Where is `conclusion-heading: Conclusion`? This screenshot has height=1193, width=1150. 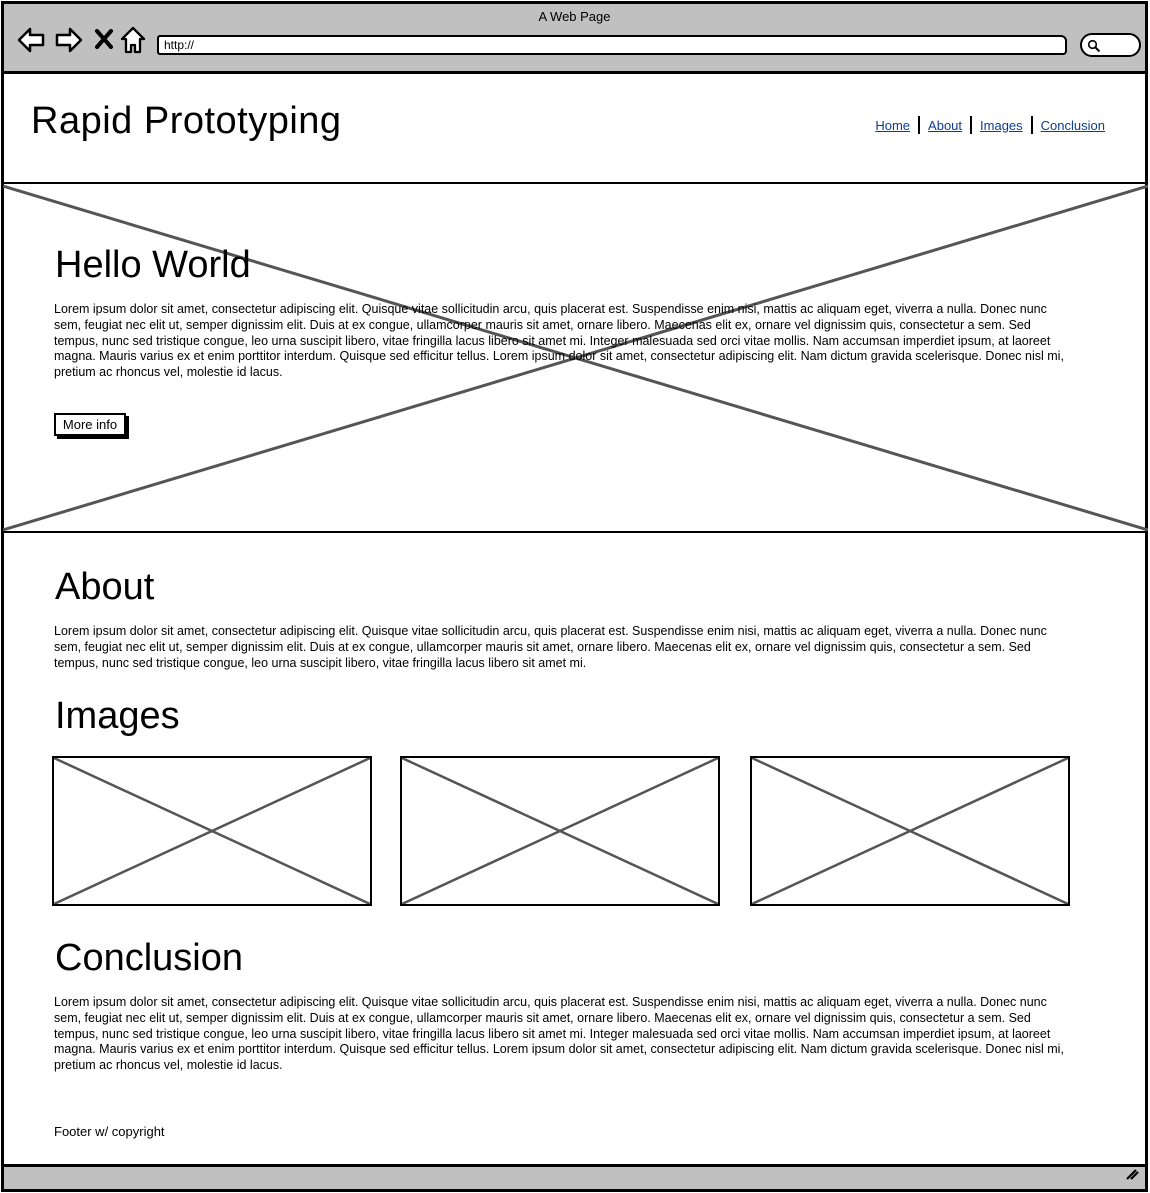
conclusion-heading: Conclusion is located at coordinates (149, 958).